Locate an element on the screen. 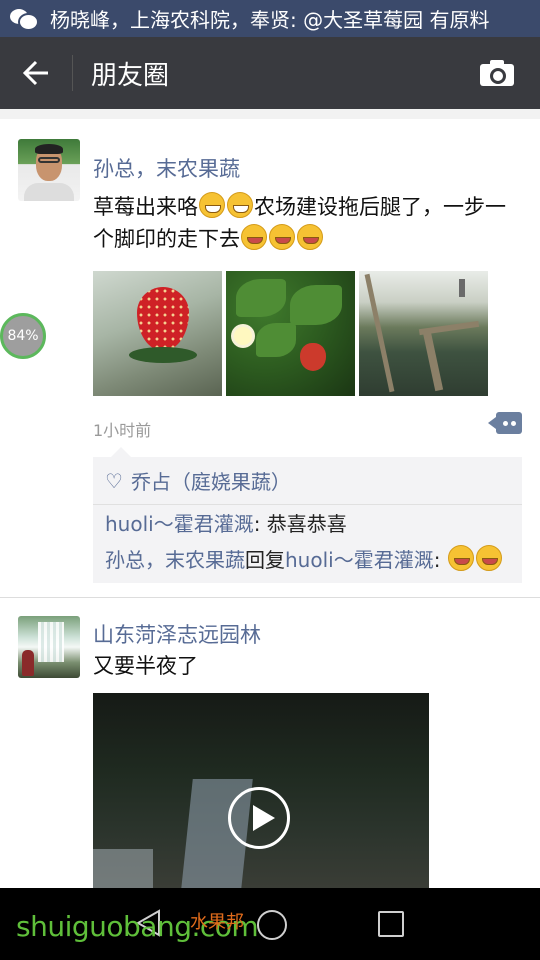  comment-text: : is located at coordinates (440, 560).